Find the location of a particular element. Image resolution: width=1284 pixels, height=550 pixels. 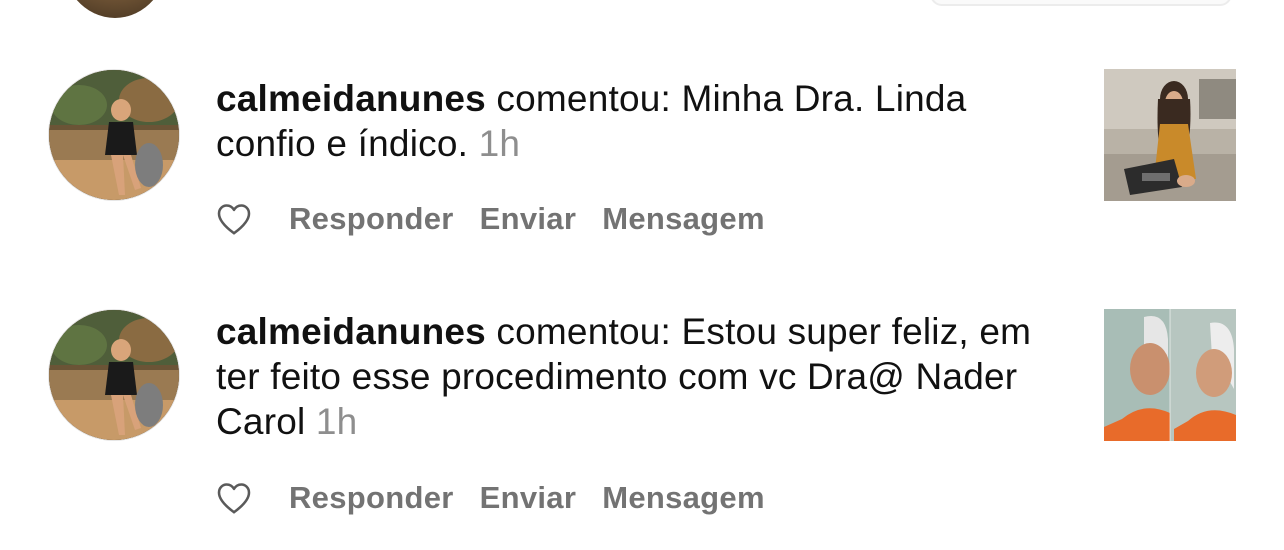

previous-notification-avatar is located at coordinates (115, 9).